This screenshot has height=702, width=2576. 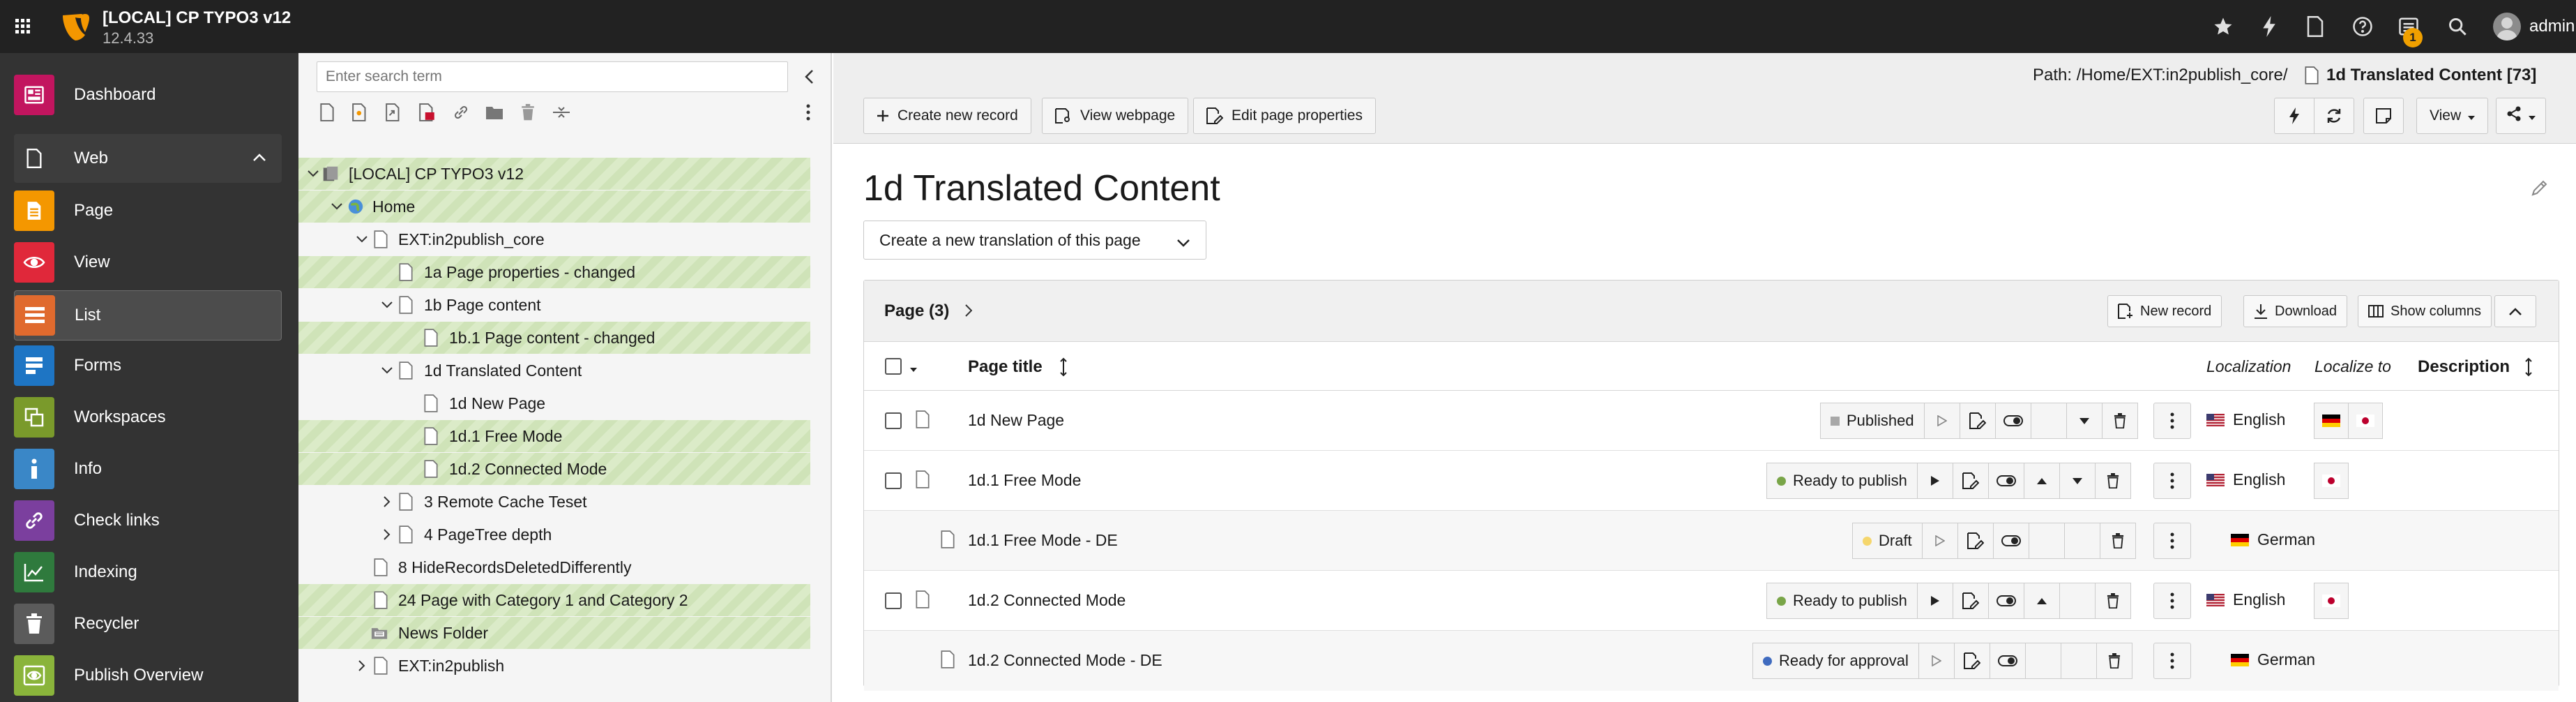 I want to click on tree-node: 1d.1 Free Mode, so click(x=554, y=436).